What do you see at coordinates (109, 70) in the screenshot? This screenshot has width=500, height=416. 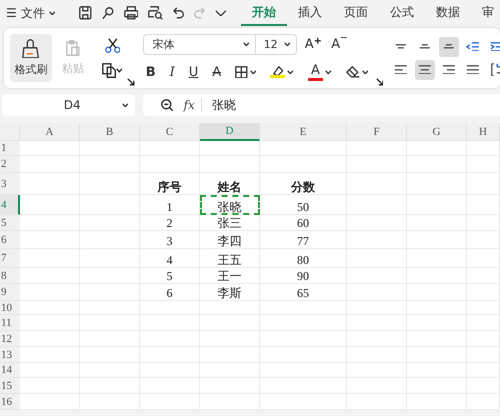 I see `copy-icon` at bounding box center [109, 70].